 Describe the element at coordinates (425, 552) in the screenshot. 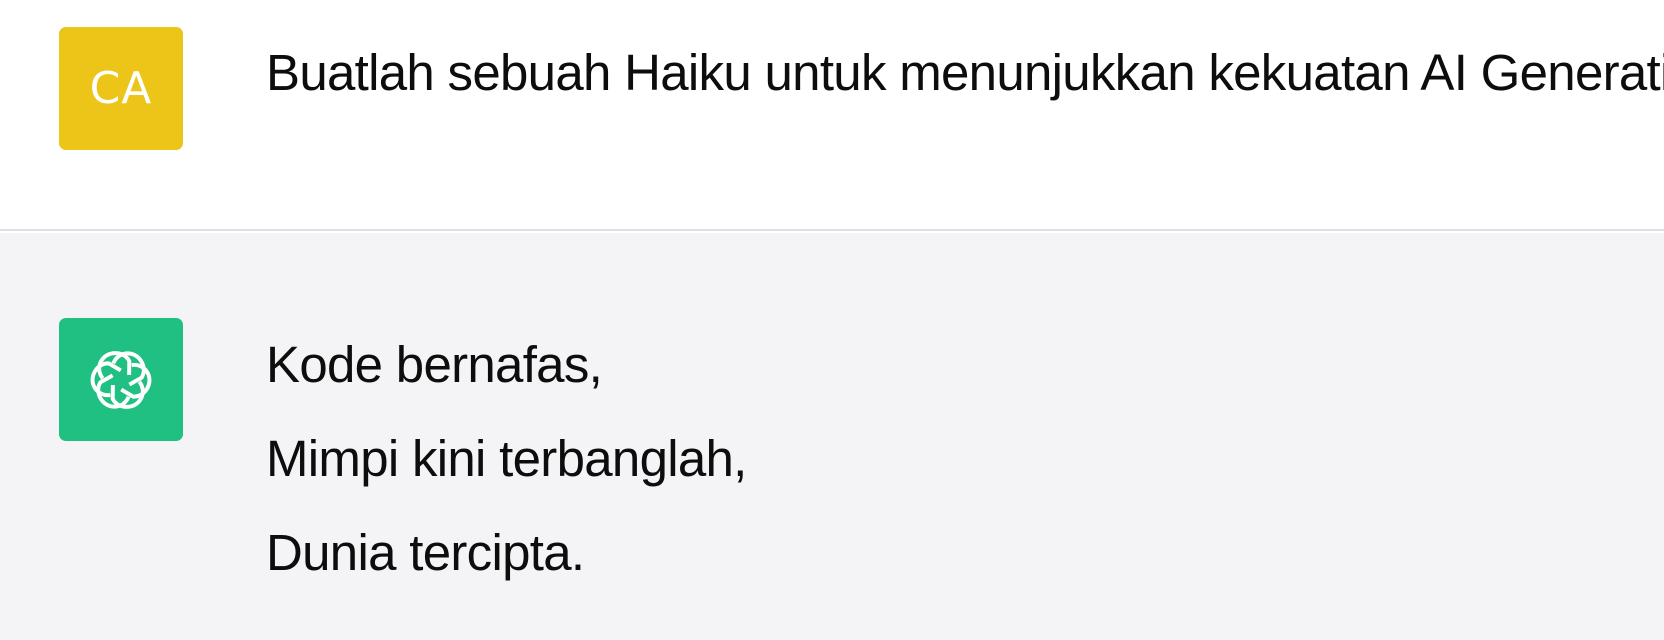

I see `haiku-line-3: Dunia tercipta.` at that location.